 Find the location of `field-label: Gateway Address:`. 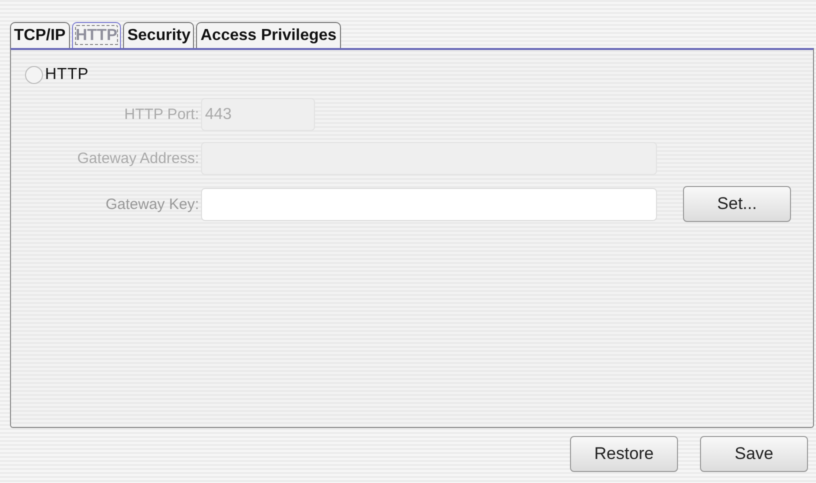

field-label: Gateway Address: is located at coordinates (138, 158).